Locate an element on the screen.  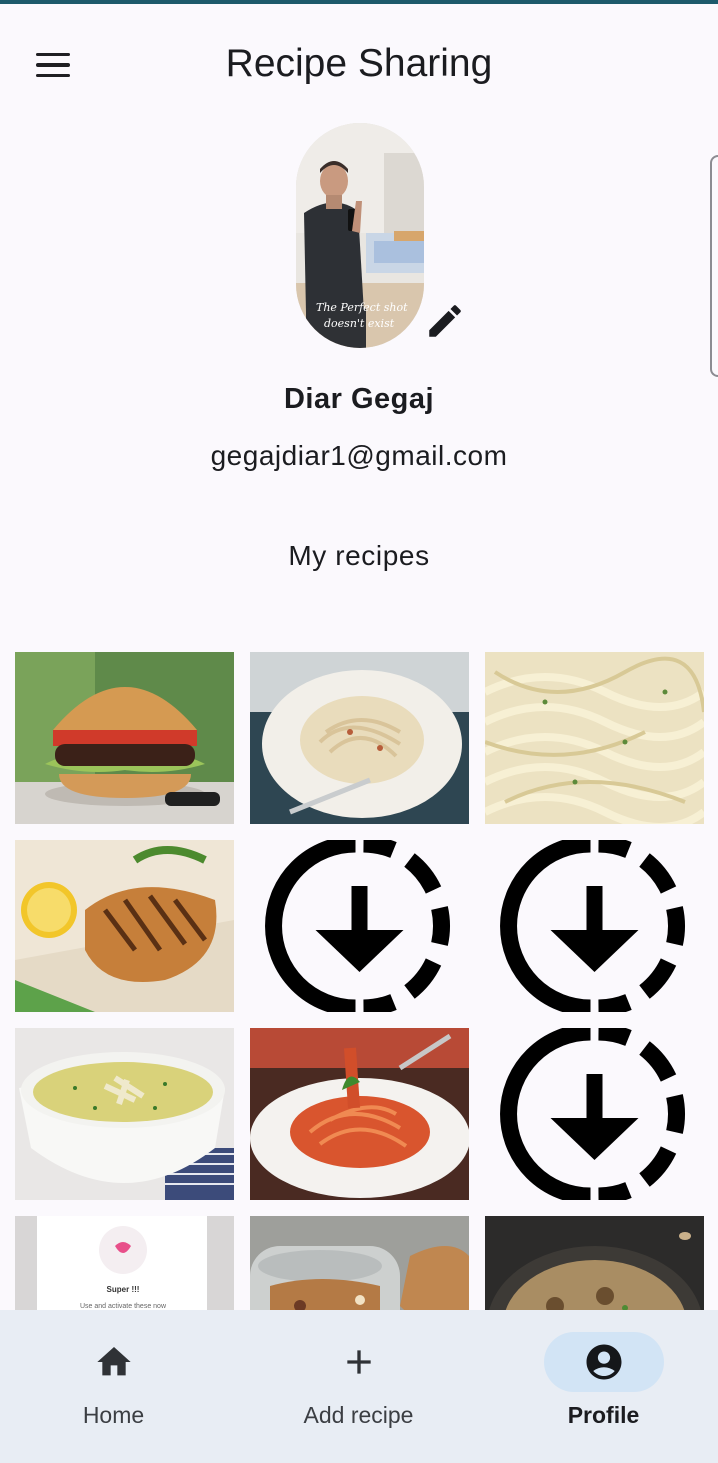
profile-name: Diar Gegaj is located at coordinates (359, 399).